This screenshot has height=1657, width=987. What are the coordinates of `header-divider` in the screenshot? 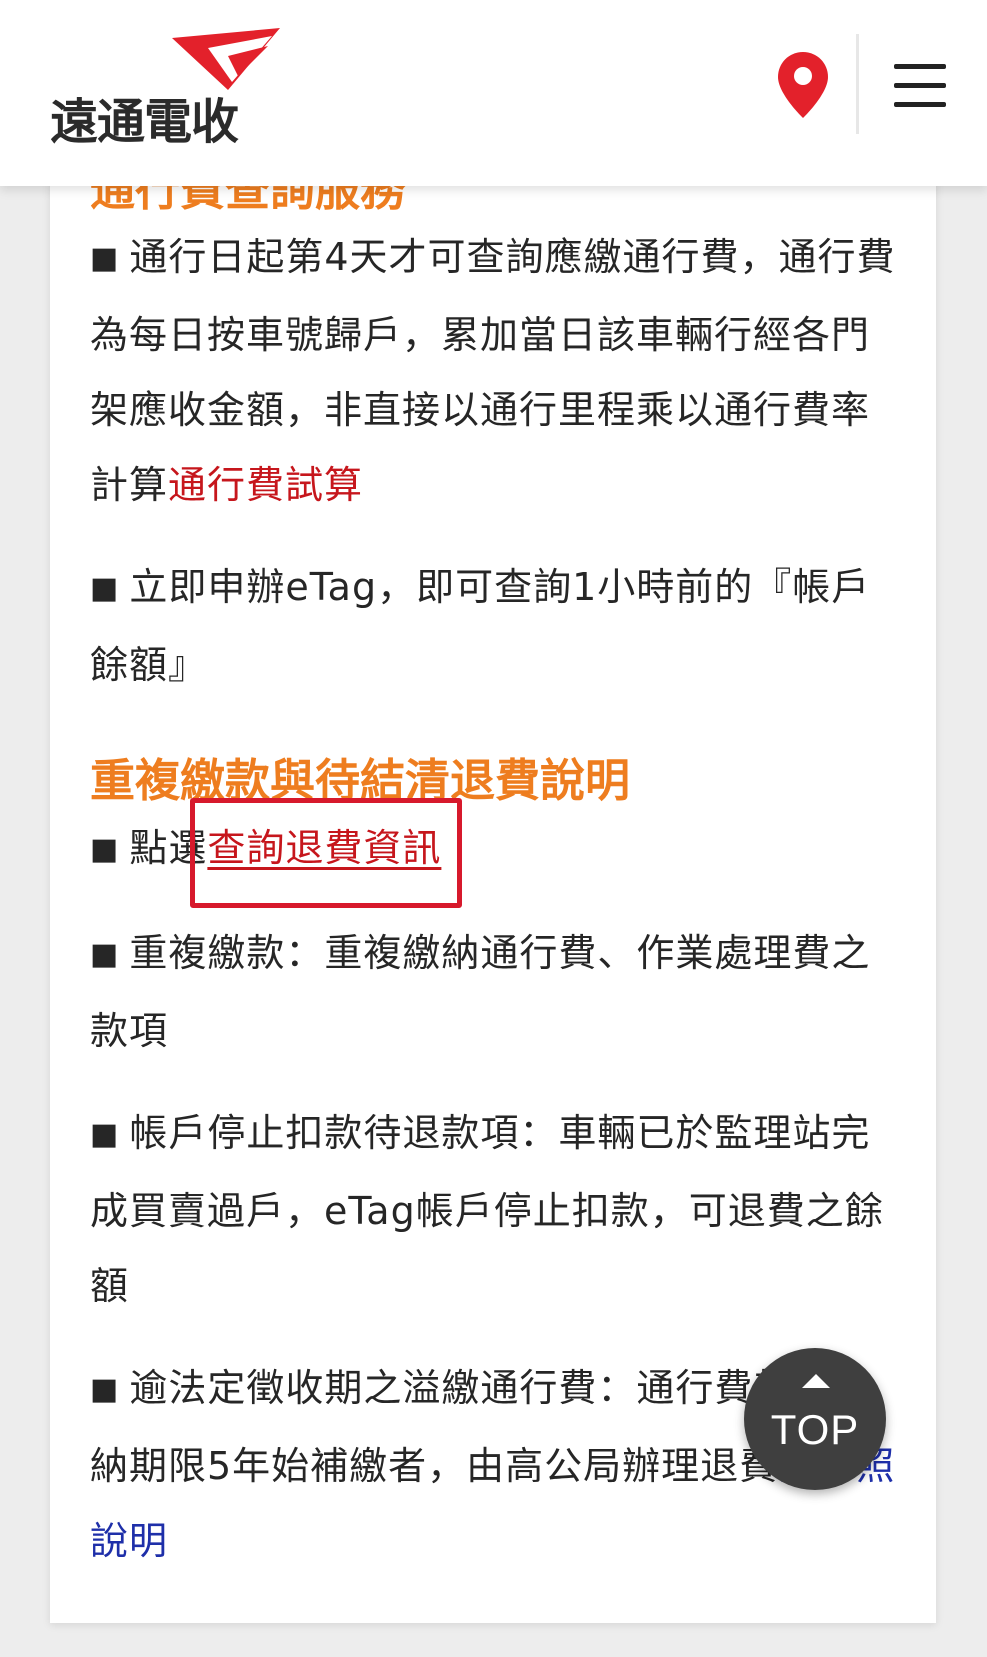 It's located at (857, 84).